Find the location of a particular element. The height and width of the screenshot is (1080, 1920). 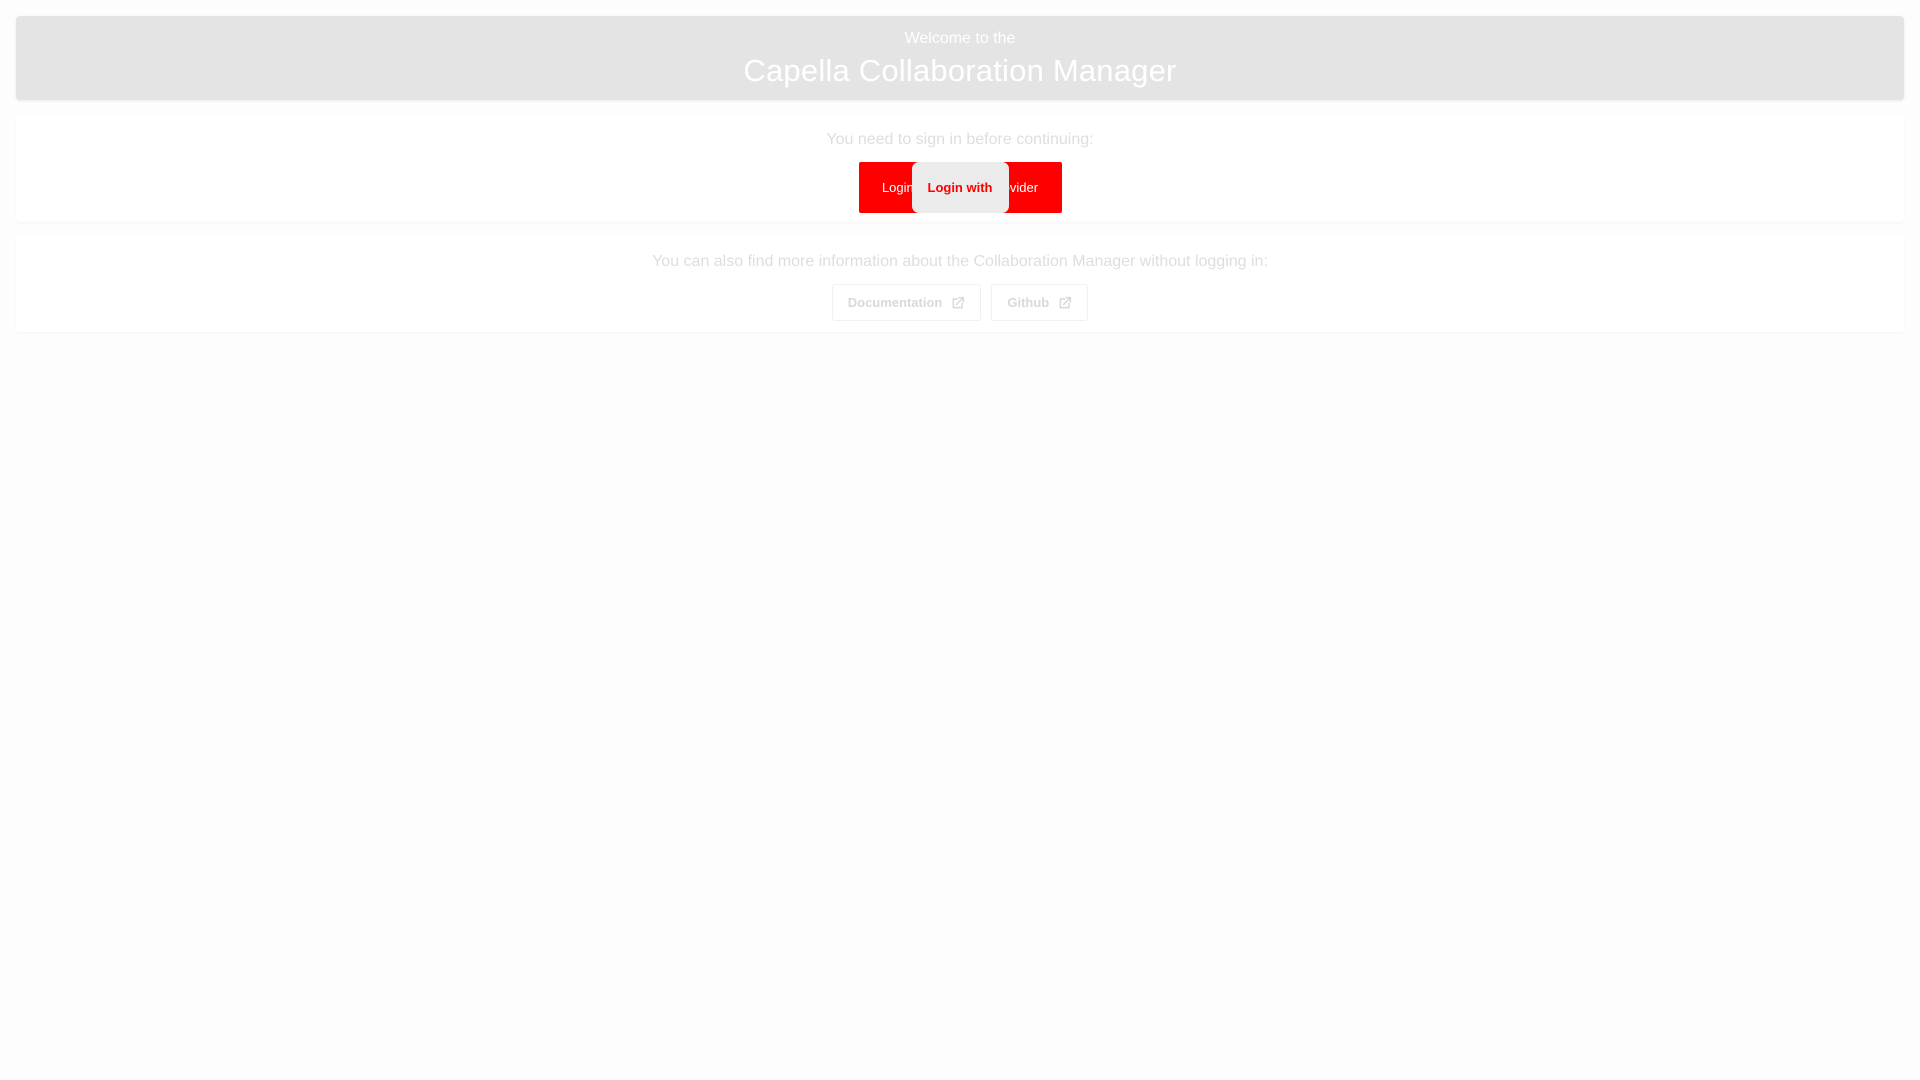

github-link-label: Github is located at coordinates (1028, 302).